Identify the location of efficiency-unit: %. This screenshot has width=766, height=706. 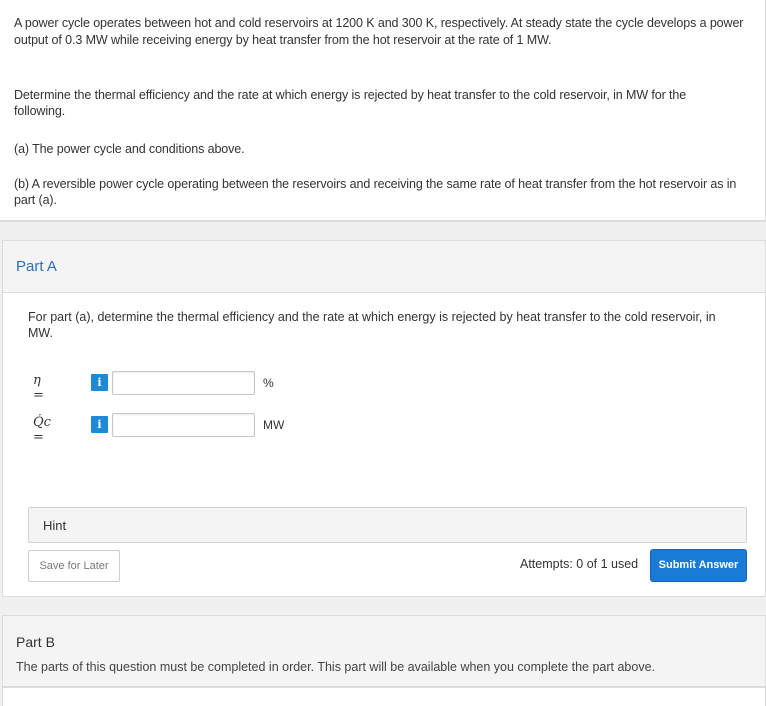
(268, 383).